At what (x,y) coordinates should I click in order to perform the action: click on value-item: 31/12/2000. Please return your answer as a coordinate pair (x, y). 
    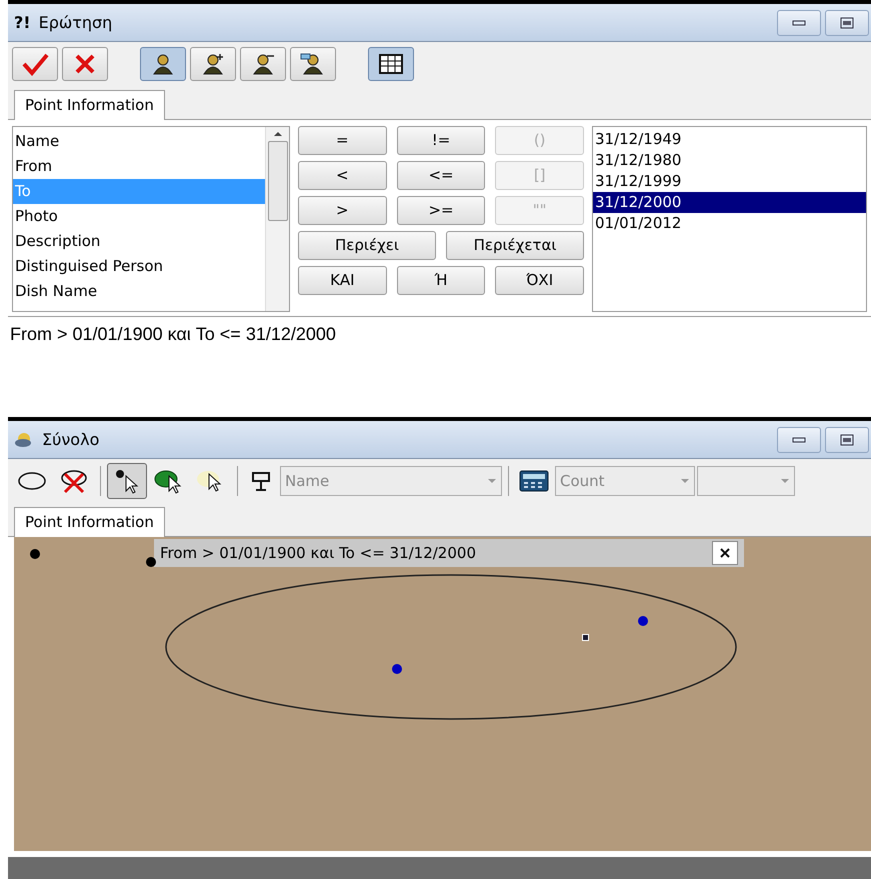
    Looking at the image, I should click on (729, 202).